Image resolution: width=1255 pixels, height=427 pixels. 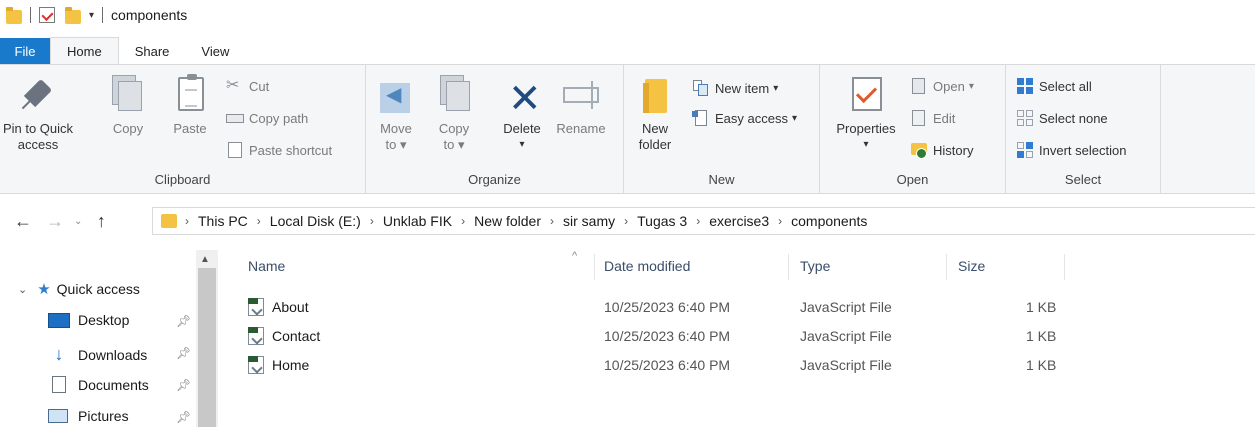 I want to click on file-name: Contact, so click(x=296, y=336).